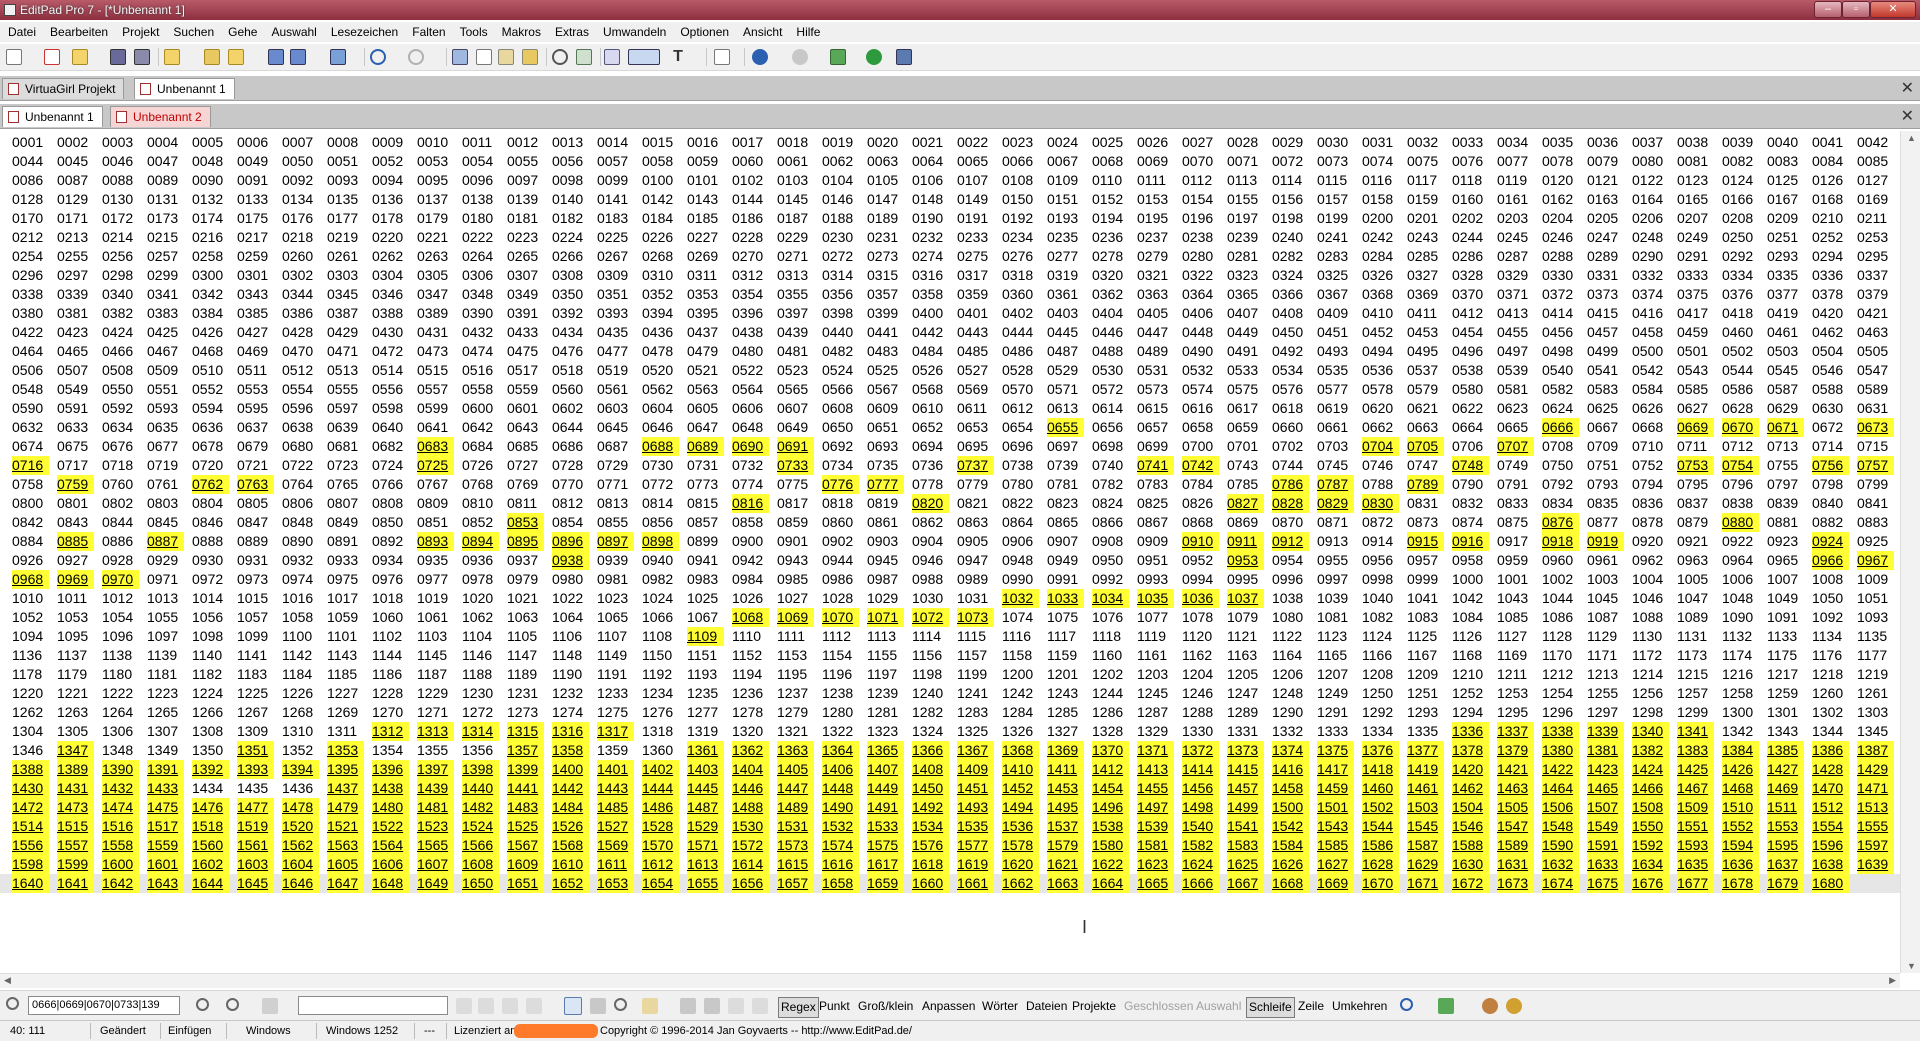 The height and width of the screenshot is (1041, 1920). I want to click on minimize-button: –, so click(1828, 9).